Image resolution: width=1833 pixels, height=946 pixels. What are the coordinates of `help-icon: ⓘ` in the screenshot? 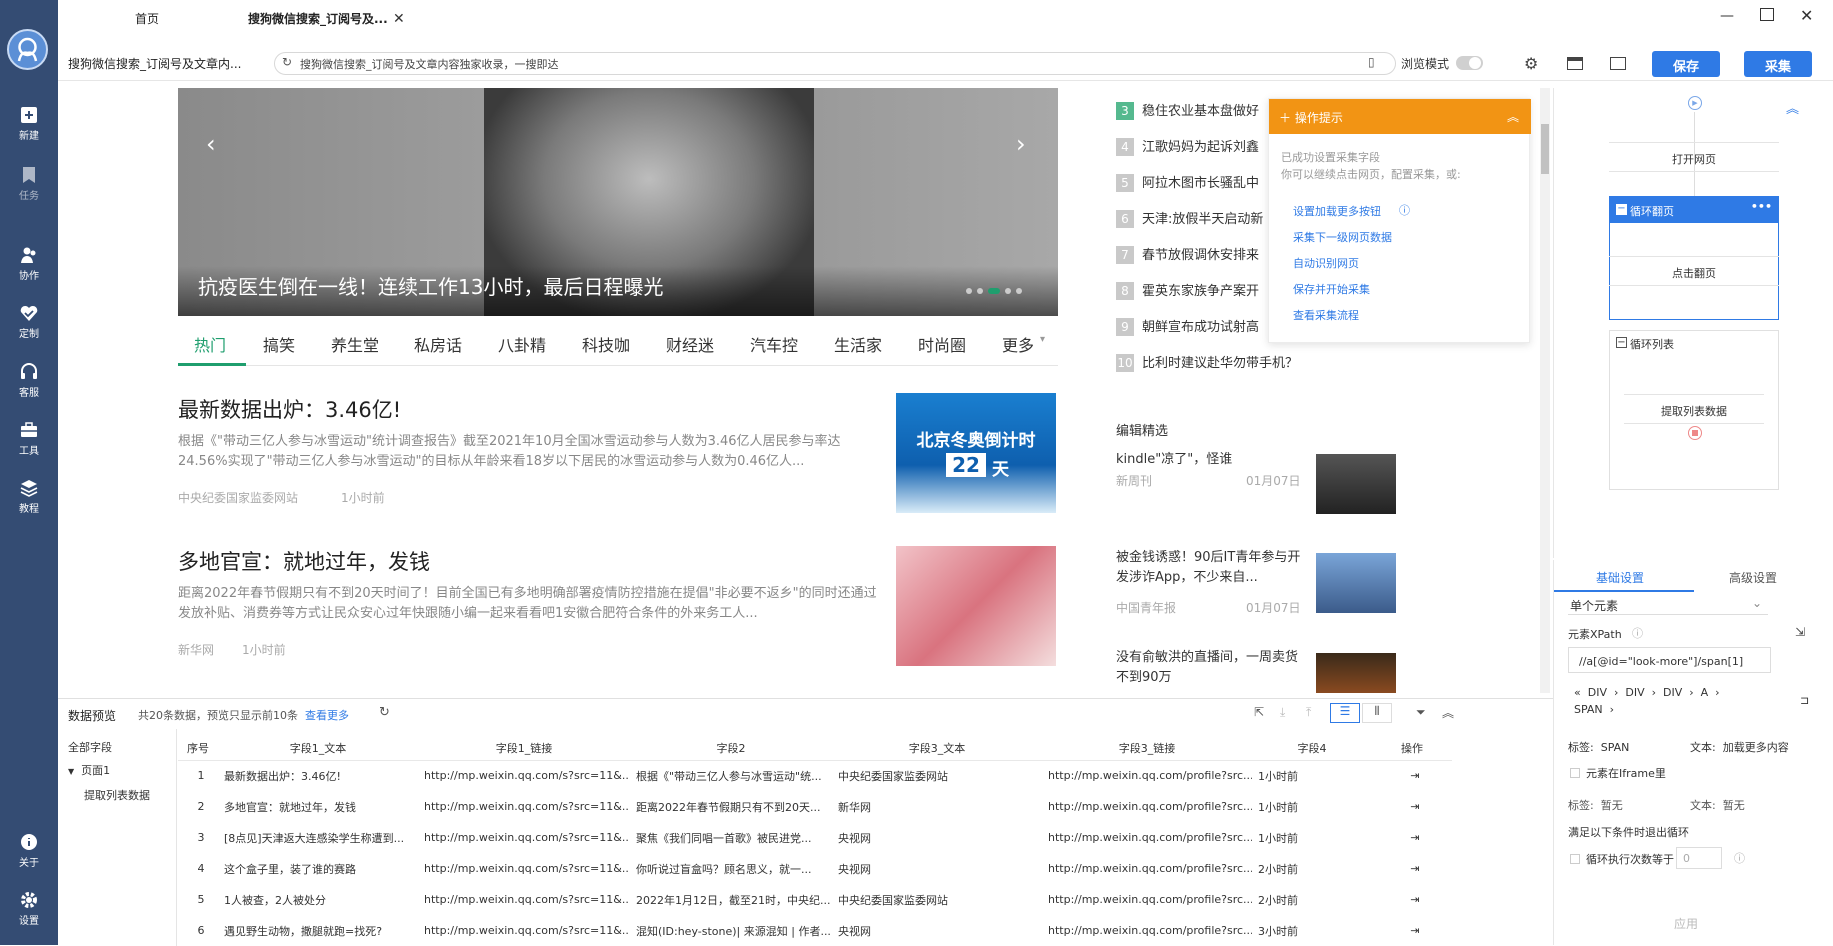 It's located at (1404, 210).